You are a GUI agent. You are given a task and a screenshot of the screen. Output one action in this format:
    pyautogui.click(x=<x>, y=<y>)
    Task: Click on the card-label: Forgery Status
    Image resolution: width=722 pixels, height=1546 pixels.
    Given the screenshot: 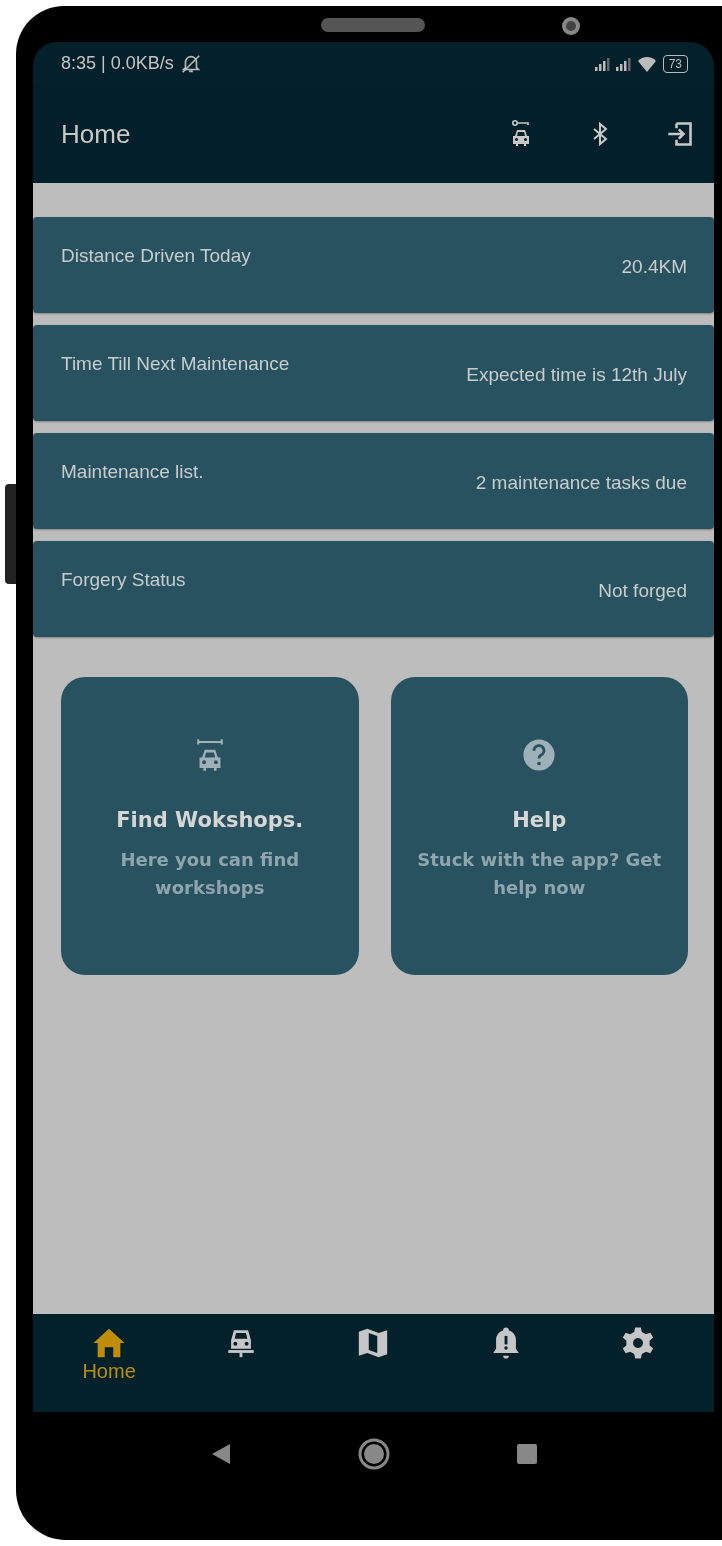 What is the action you would take?
    pyautogui.click(x=123, y=580)
    